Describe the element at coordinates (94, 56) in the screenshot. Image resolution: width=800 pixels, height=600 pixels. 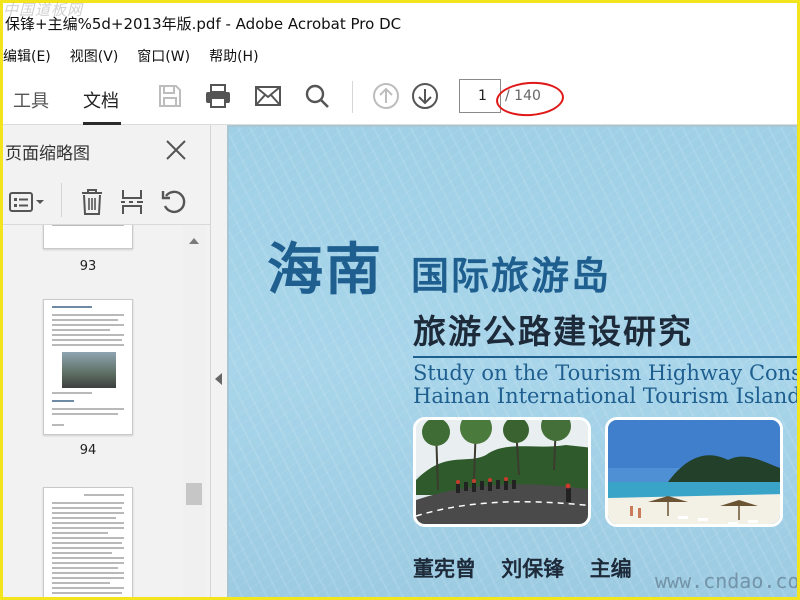
I see `menu-view: 视图(V)` at that location.